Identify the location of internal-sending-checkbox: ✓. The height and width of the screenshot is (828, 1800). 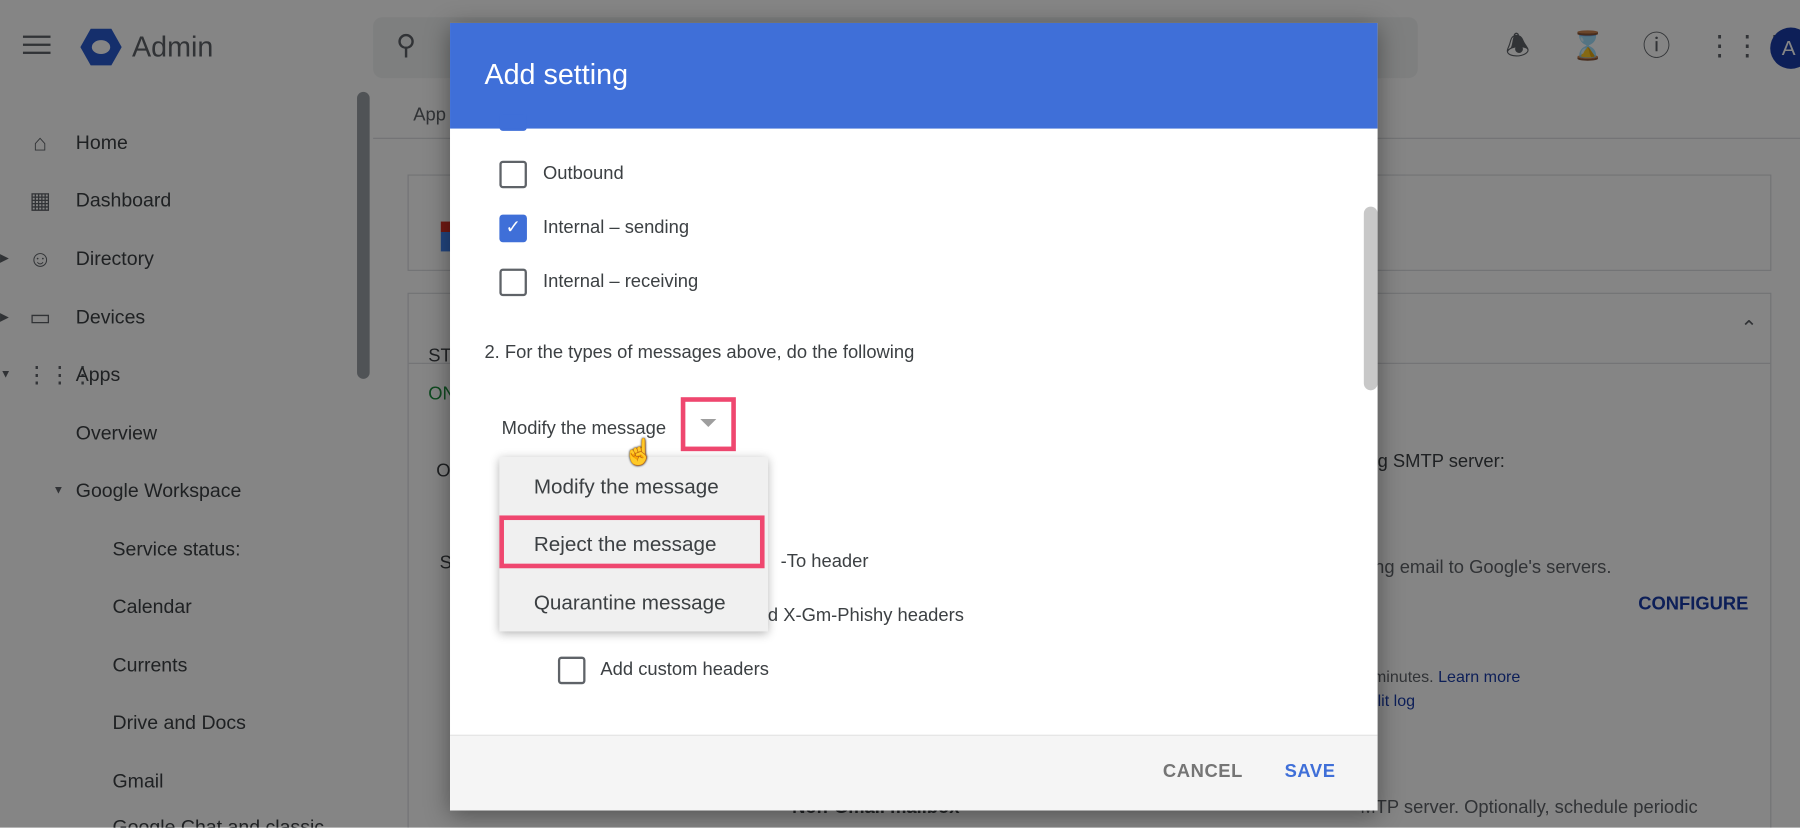
(513, 228).